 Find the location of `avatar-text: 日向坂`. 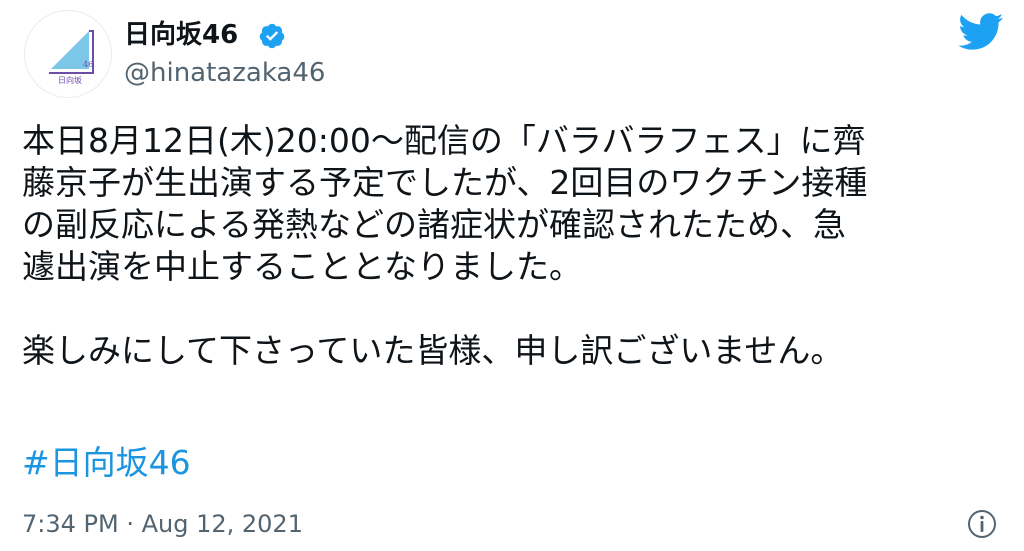

avatar-text: 日向坂 is located at coordinates (70, 80).